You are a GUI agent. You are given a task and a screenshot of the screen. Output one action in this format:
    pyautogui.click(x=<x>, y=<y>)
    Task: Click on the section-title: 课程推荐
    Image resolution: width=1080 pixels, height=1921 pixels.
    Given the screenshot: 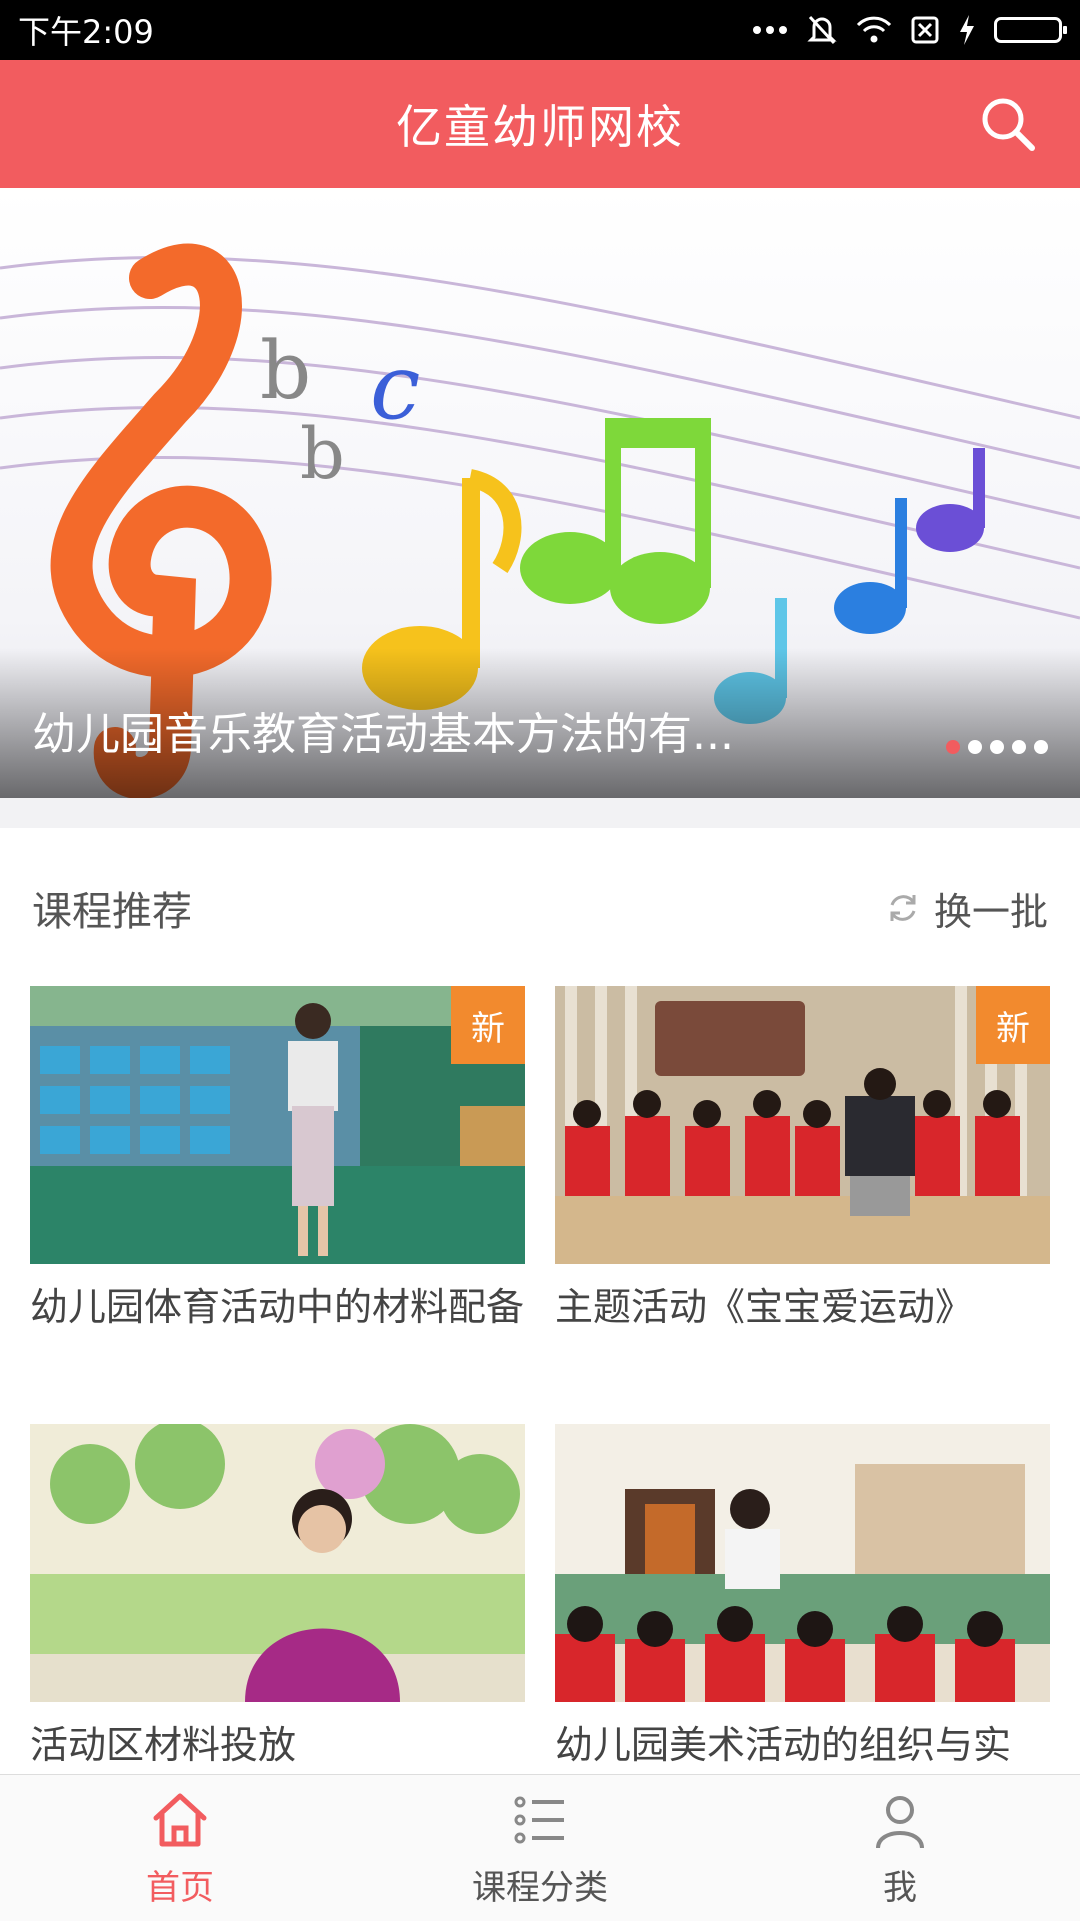 What is the action you would take?
    pyautogui.click(x=112, y=912)
    